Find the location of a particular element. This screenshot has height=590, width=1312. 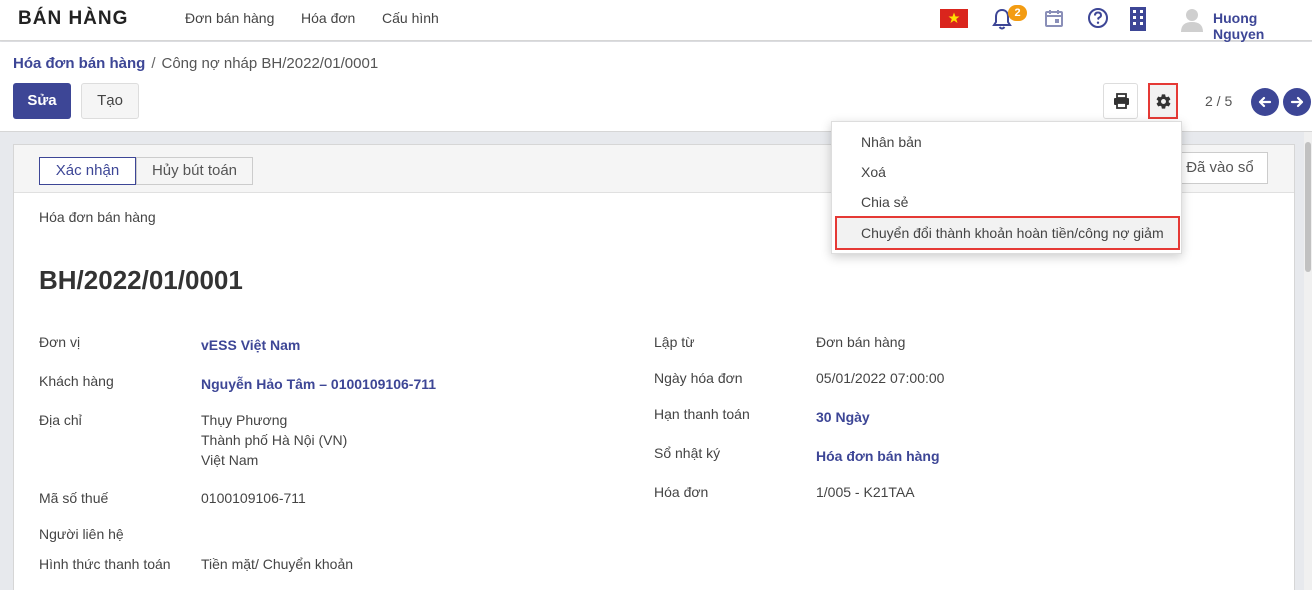

pager-next-button is located at coordinates (1297, 102).